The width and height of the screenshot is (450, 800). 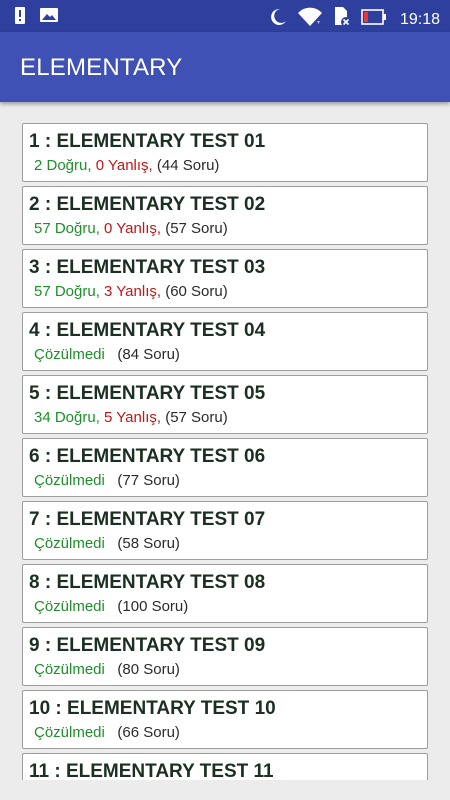 I want to click on test-stats: 57 Doğru, 3 Yanlış, (60 Soru), so click(x=228, y=292).